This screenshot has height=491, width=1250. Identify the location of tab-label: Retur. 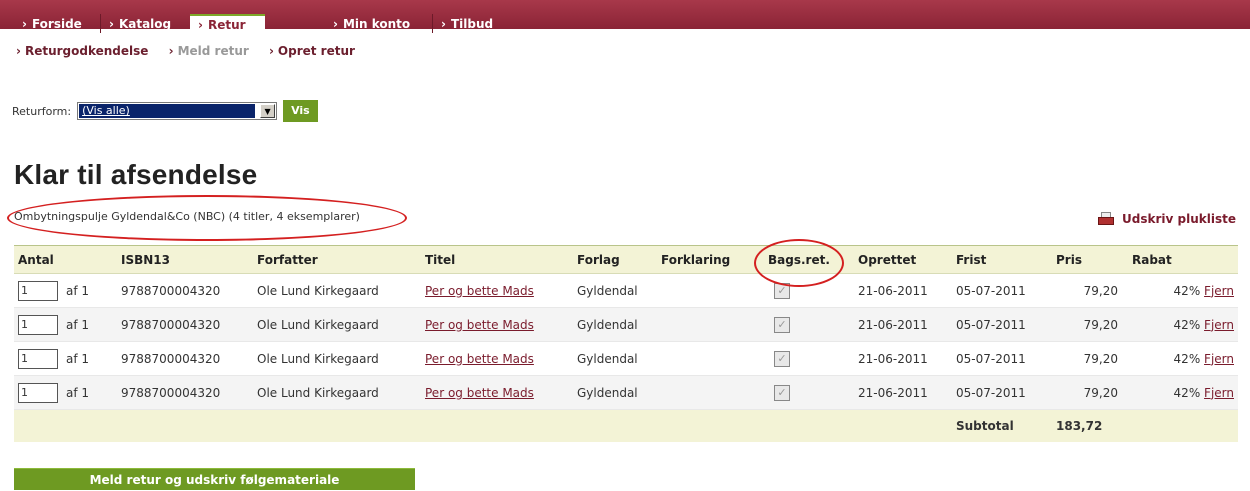
(226, 25).